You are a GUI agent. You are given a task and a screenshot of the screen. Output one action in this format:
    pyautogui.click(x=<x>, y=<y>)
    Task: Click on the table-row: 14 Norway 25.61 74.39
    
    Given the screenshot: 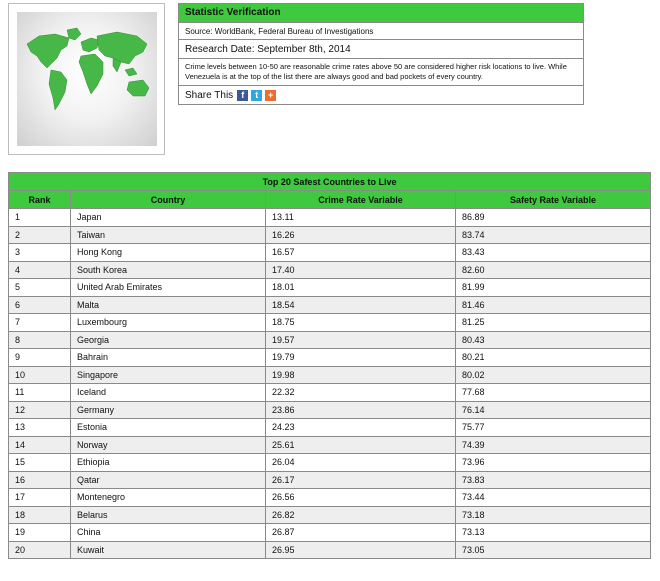 What is the action you would take?
    pyautogui.click(x=330, y=444)
    